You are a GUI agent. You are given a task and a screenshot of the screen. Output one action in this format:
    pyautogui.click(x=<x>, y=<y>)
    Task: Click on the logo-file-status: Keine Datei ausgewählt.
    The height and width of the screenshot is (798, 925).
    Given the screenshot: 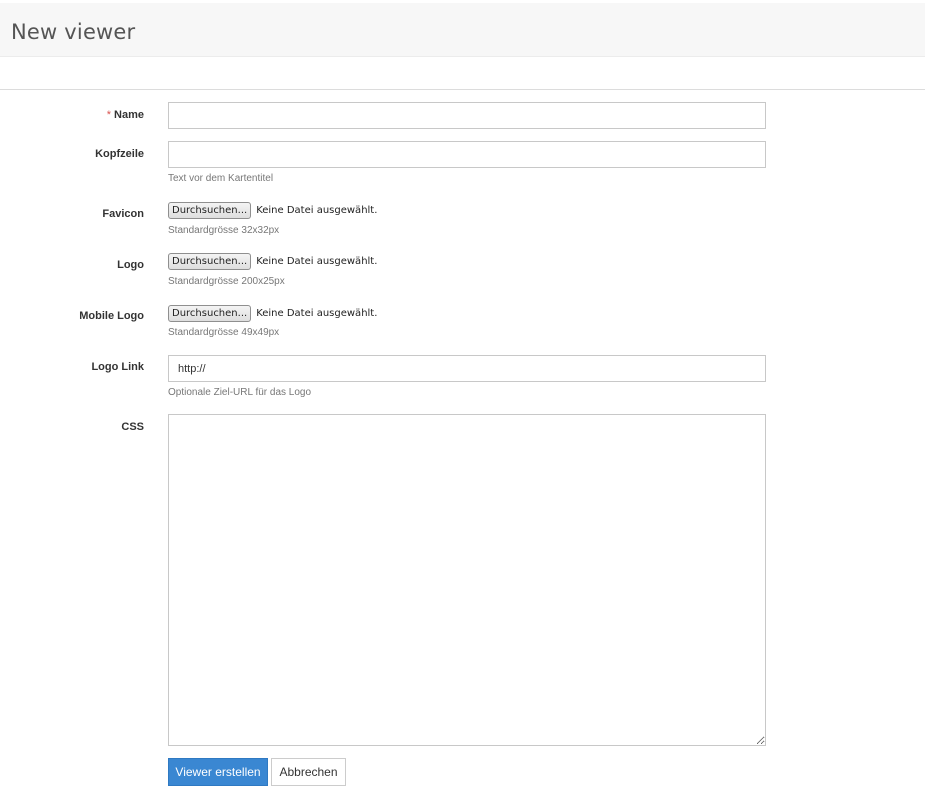 What is the action you would take?
    pyautogui.click(x=317, y=261)
    